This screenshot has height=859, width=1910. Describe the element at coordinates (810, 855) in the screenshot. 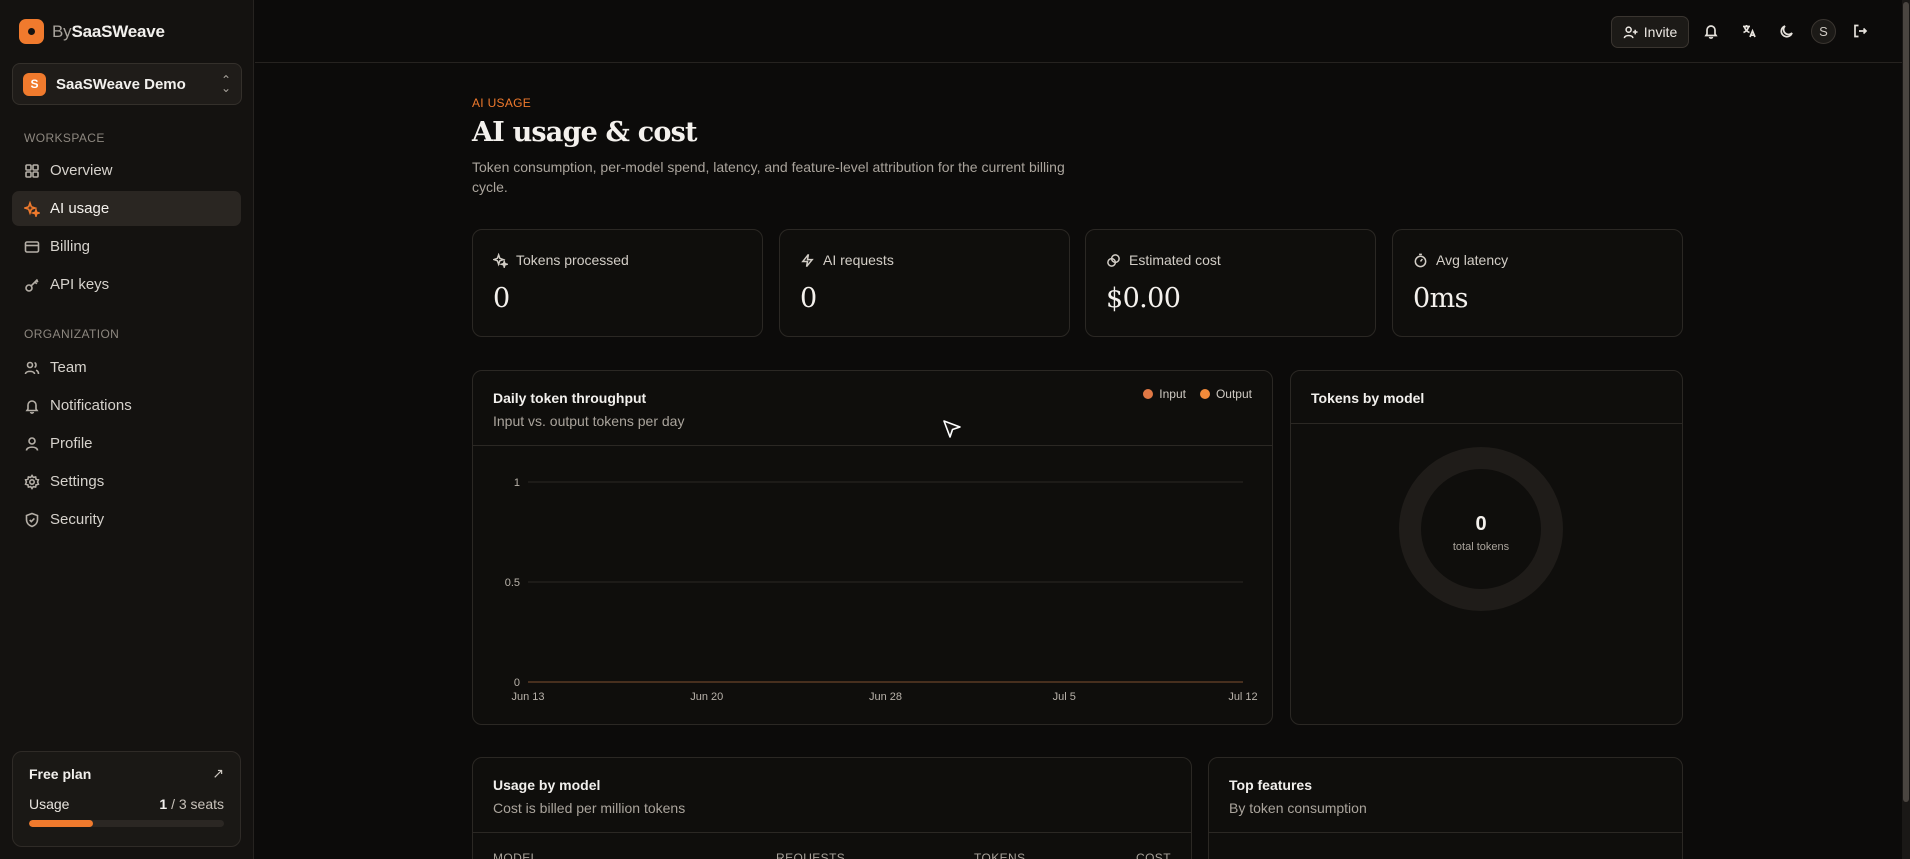

I see `column-header-requests: REQUESTS` at that location.